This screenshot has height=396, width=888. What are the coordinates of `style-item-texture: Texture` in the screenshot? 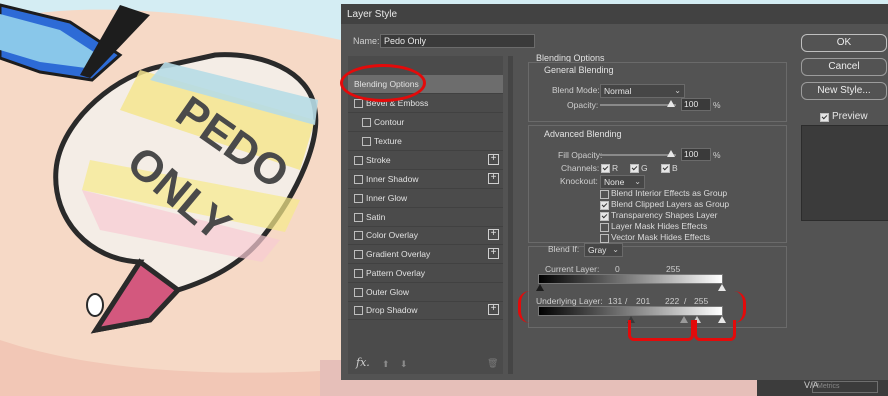 It's located at (425, 141).